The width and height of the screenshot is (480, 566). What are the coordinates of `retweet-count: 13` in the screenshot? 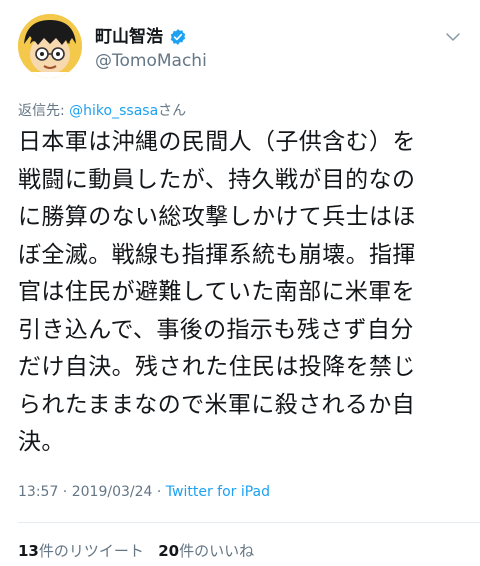 It's located at (28, 551).